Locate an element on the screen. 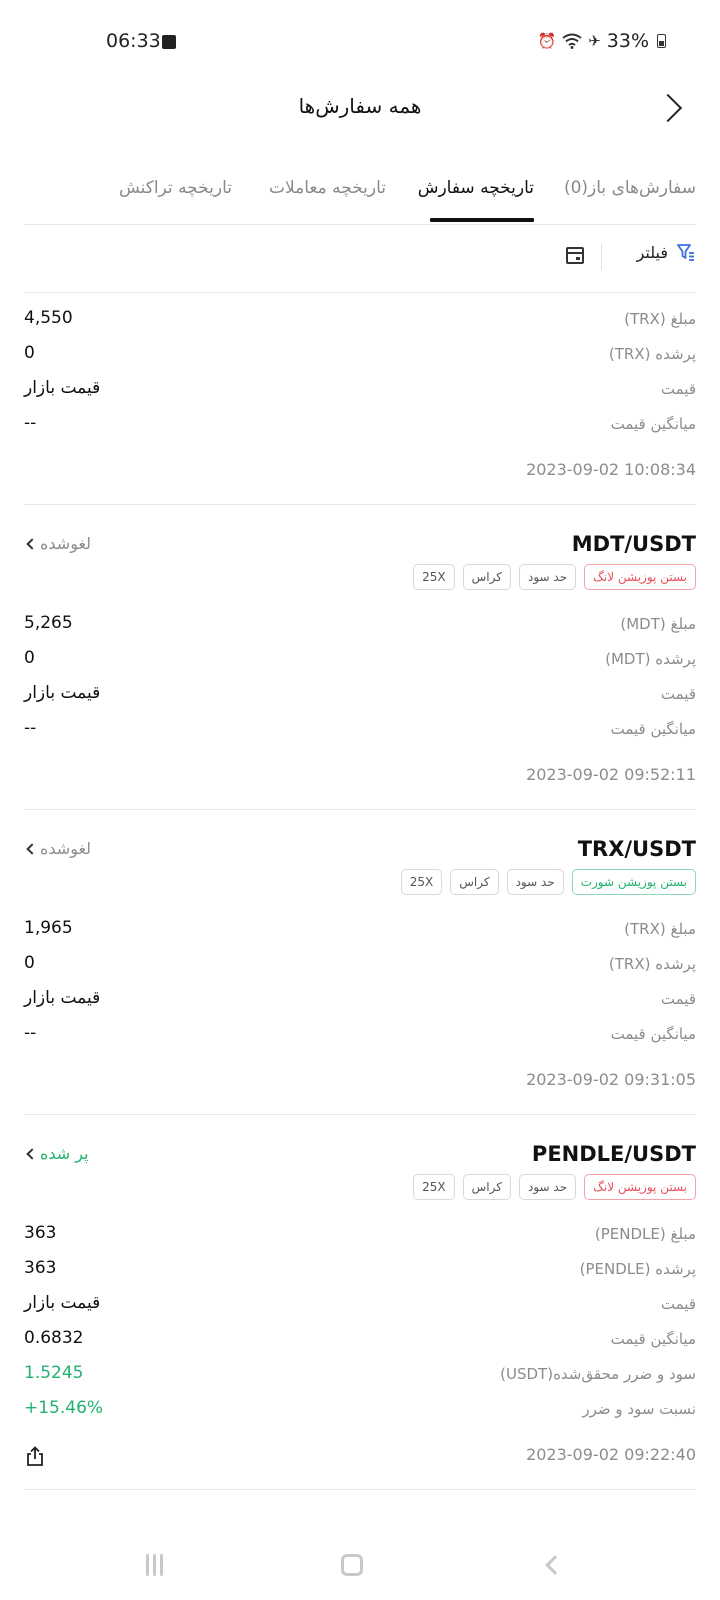  trading-pair: TRX/USDT is located at coordinates (636, 849).